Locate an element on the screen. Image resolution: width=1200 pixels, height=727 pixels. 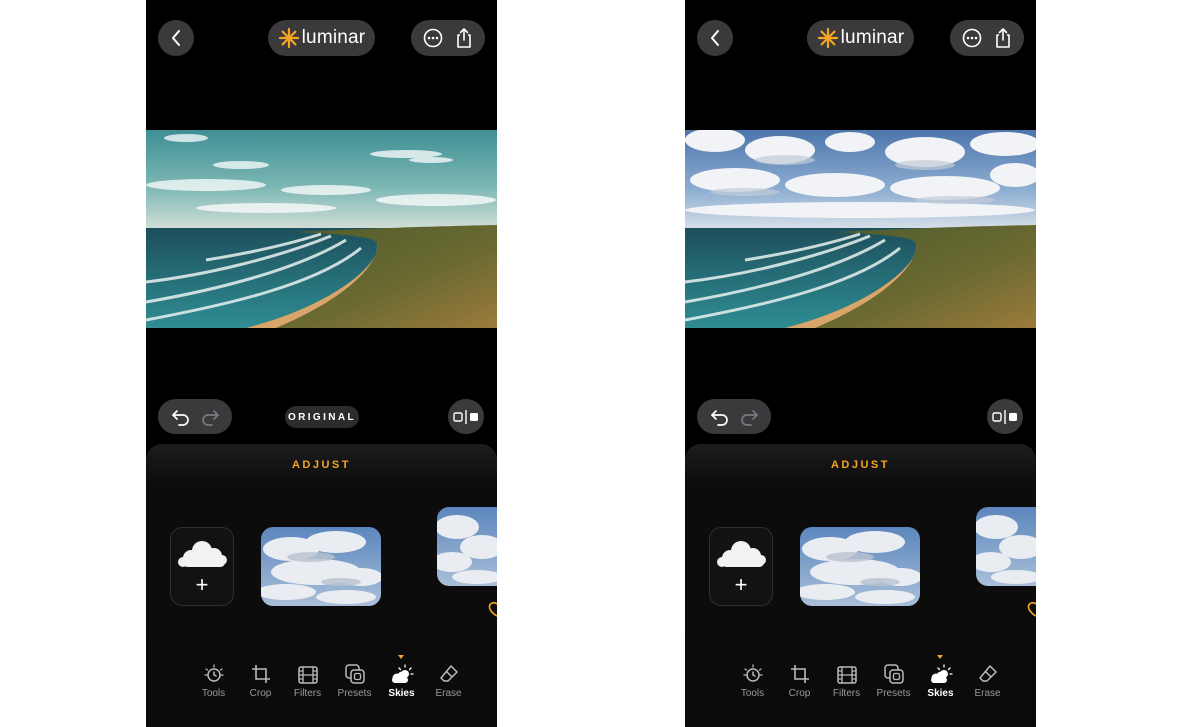
original-badge: ORIGINAL is located at coordinates (322, 417).